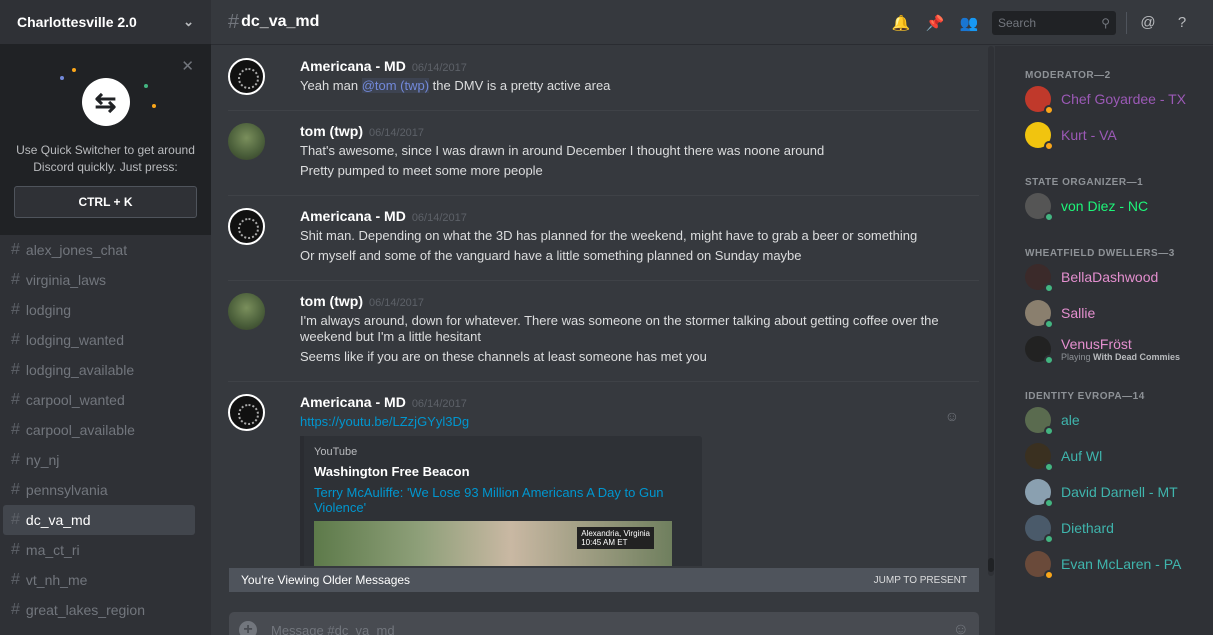  I want to click on member-name: Diethard, so click(1087, 528).